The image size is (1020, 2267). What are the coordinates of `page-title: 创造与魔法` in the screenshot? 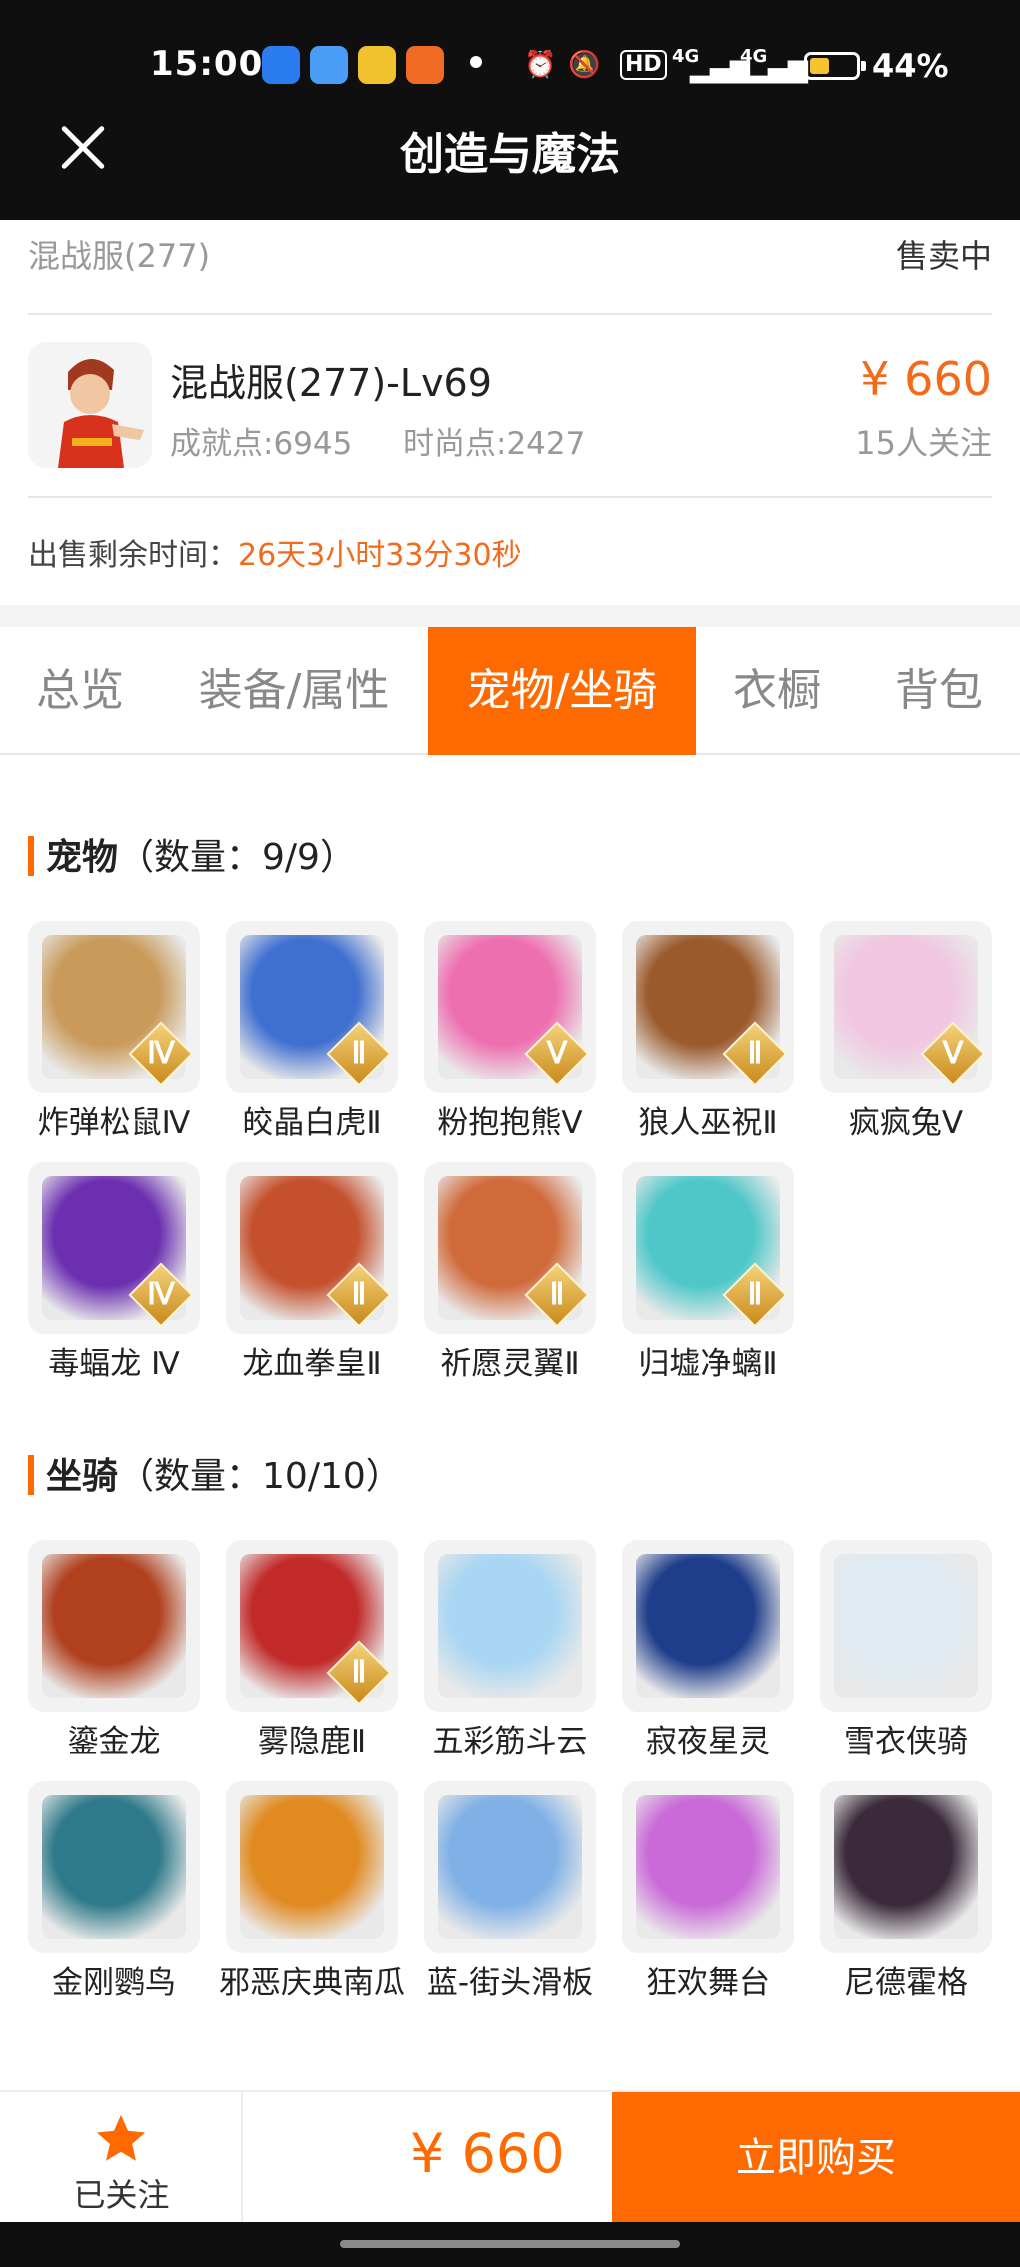 It's located at (510, 154).